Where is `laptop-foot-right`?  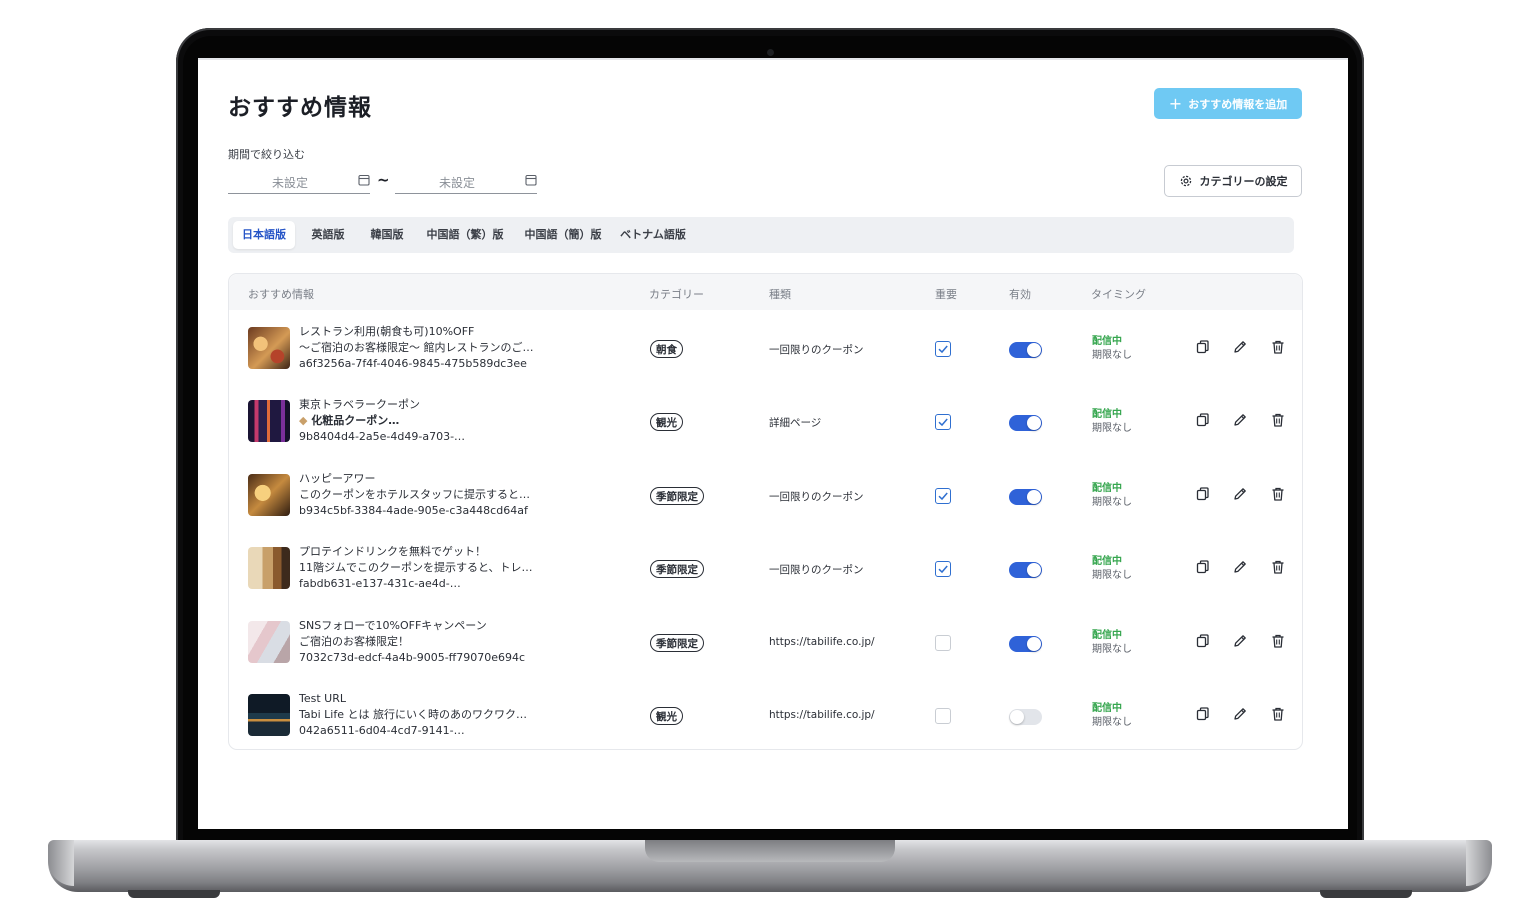 laptop-foot-right is located at coordinates (1366, 894).